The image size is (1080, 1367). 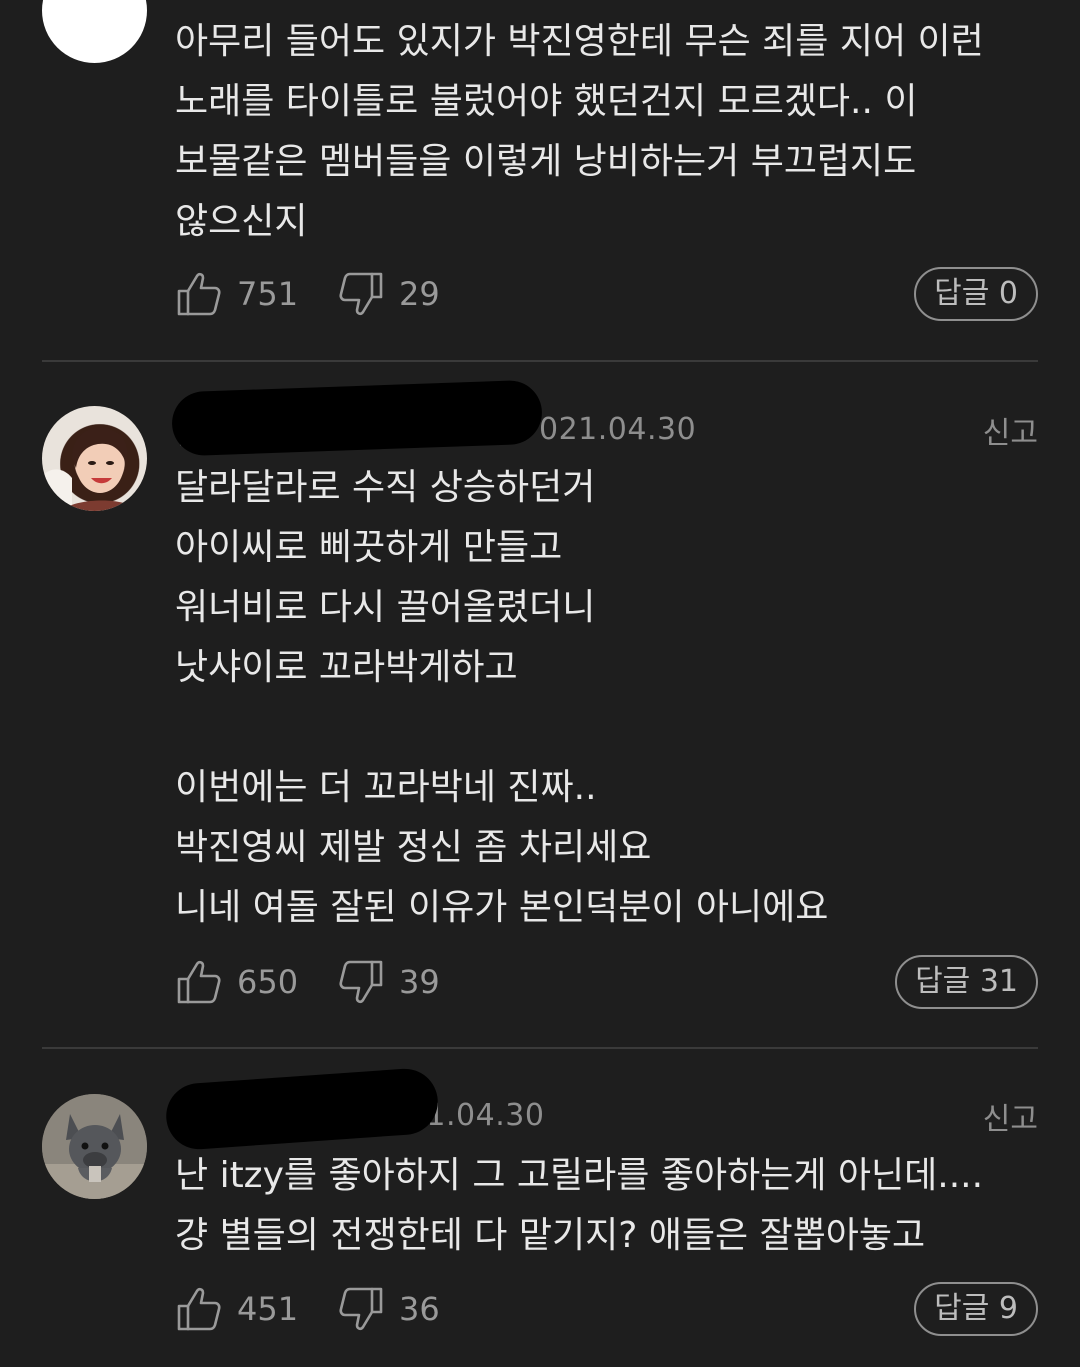 I want to click on like-button: 751, so click(x=236, y=294).